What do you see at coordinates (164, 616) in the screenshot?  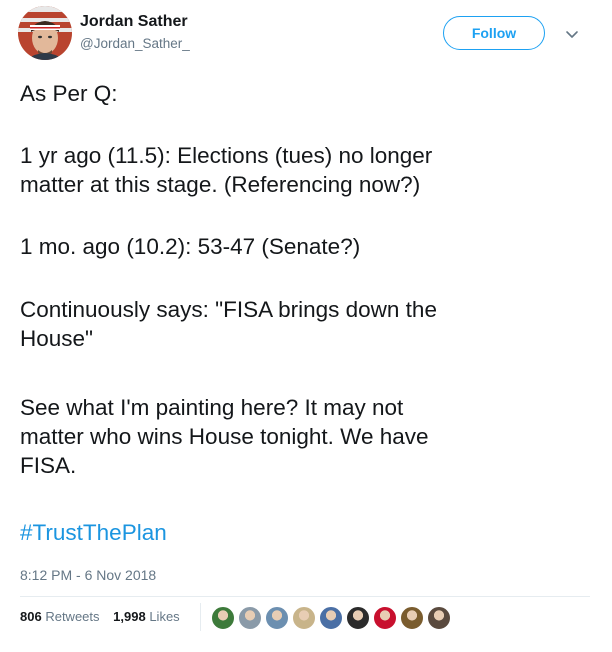 I see `likes-label: Likes` at bounding box center [164, 616].